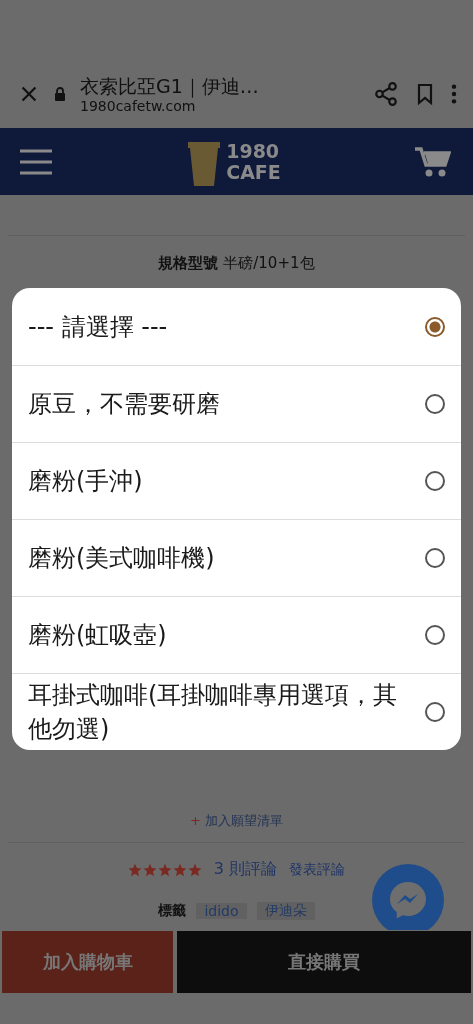 This screenshot has height=1024, width=473. I want to click on logo-text: 1980, so click(253, 151).